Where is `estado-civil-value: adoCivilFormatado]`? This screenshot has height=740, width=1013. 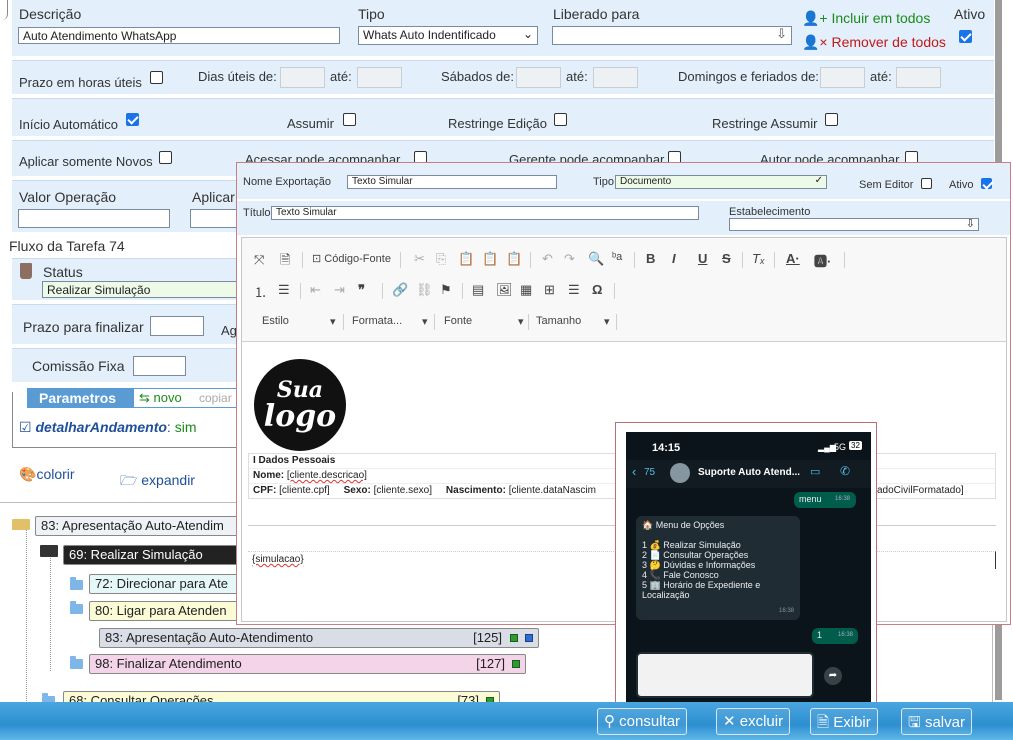
estado-civil-value: adoCivilFormatado] is located at coordinates (920, 490).